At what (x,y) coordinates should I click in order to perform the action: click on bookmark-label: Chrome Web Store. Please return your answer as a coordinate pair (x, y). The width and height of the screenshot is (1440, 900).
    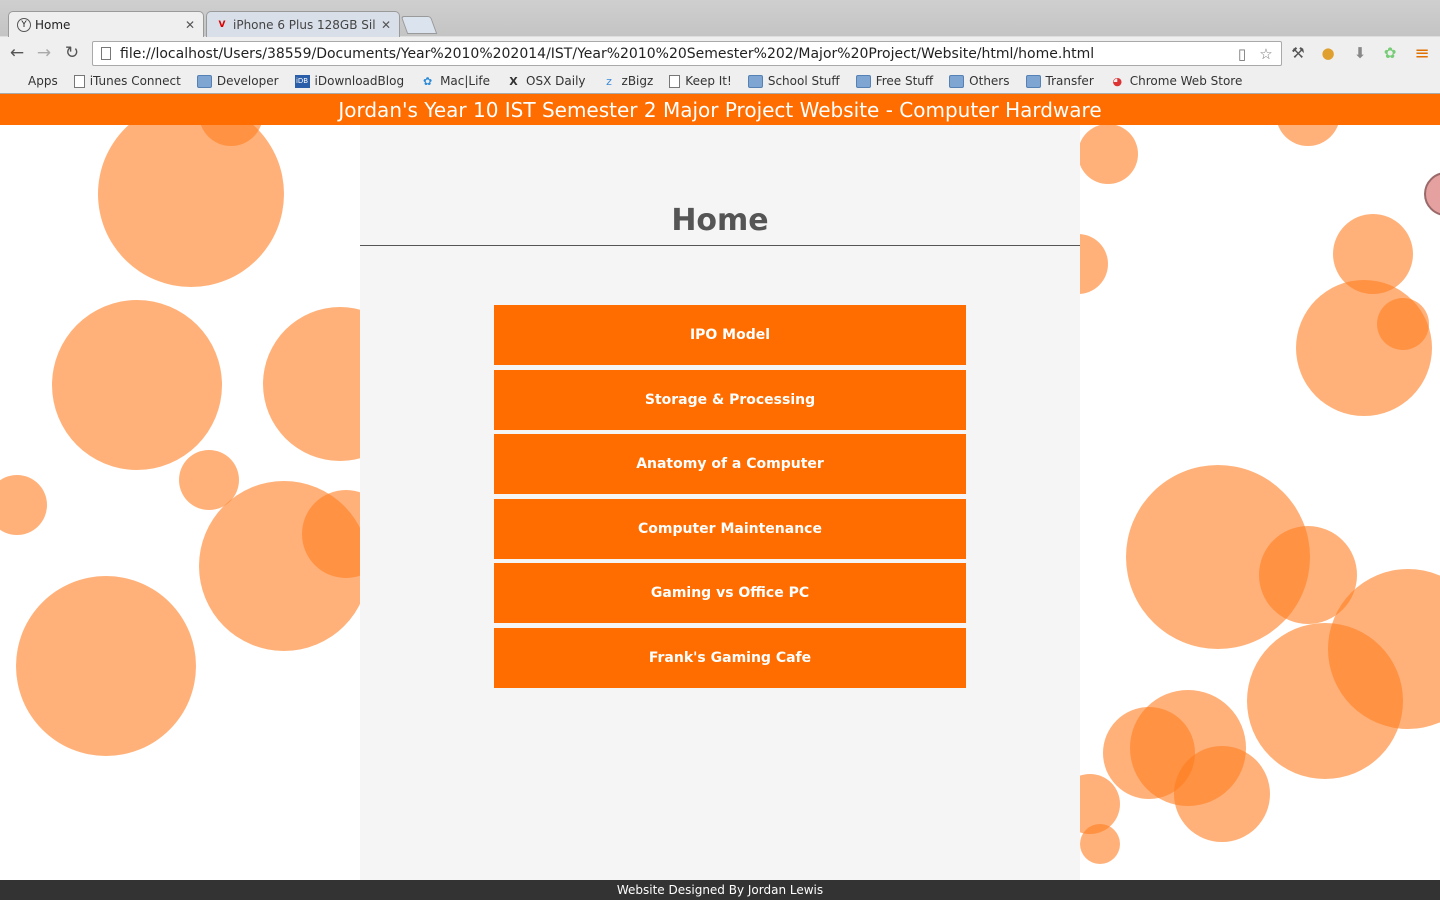
    Looking at the image, I should click on (1186, 81).